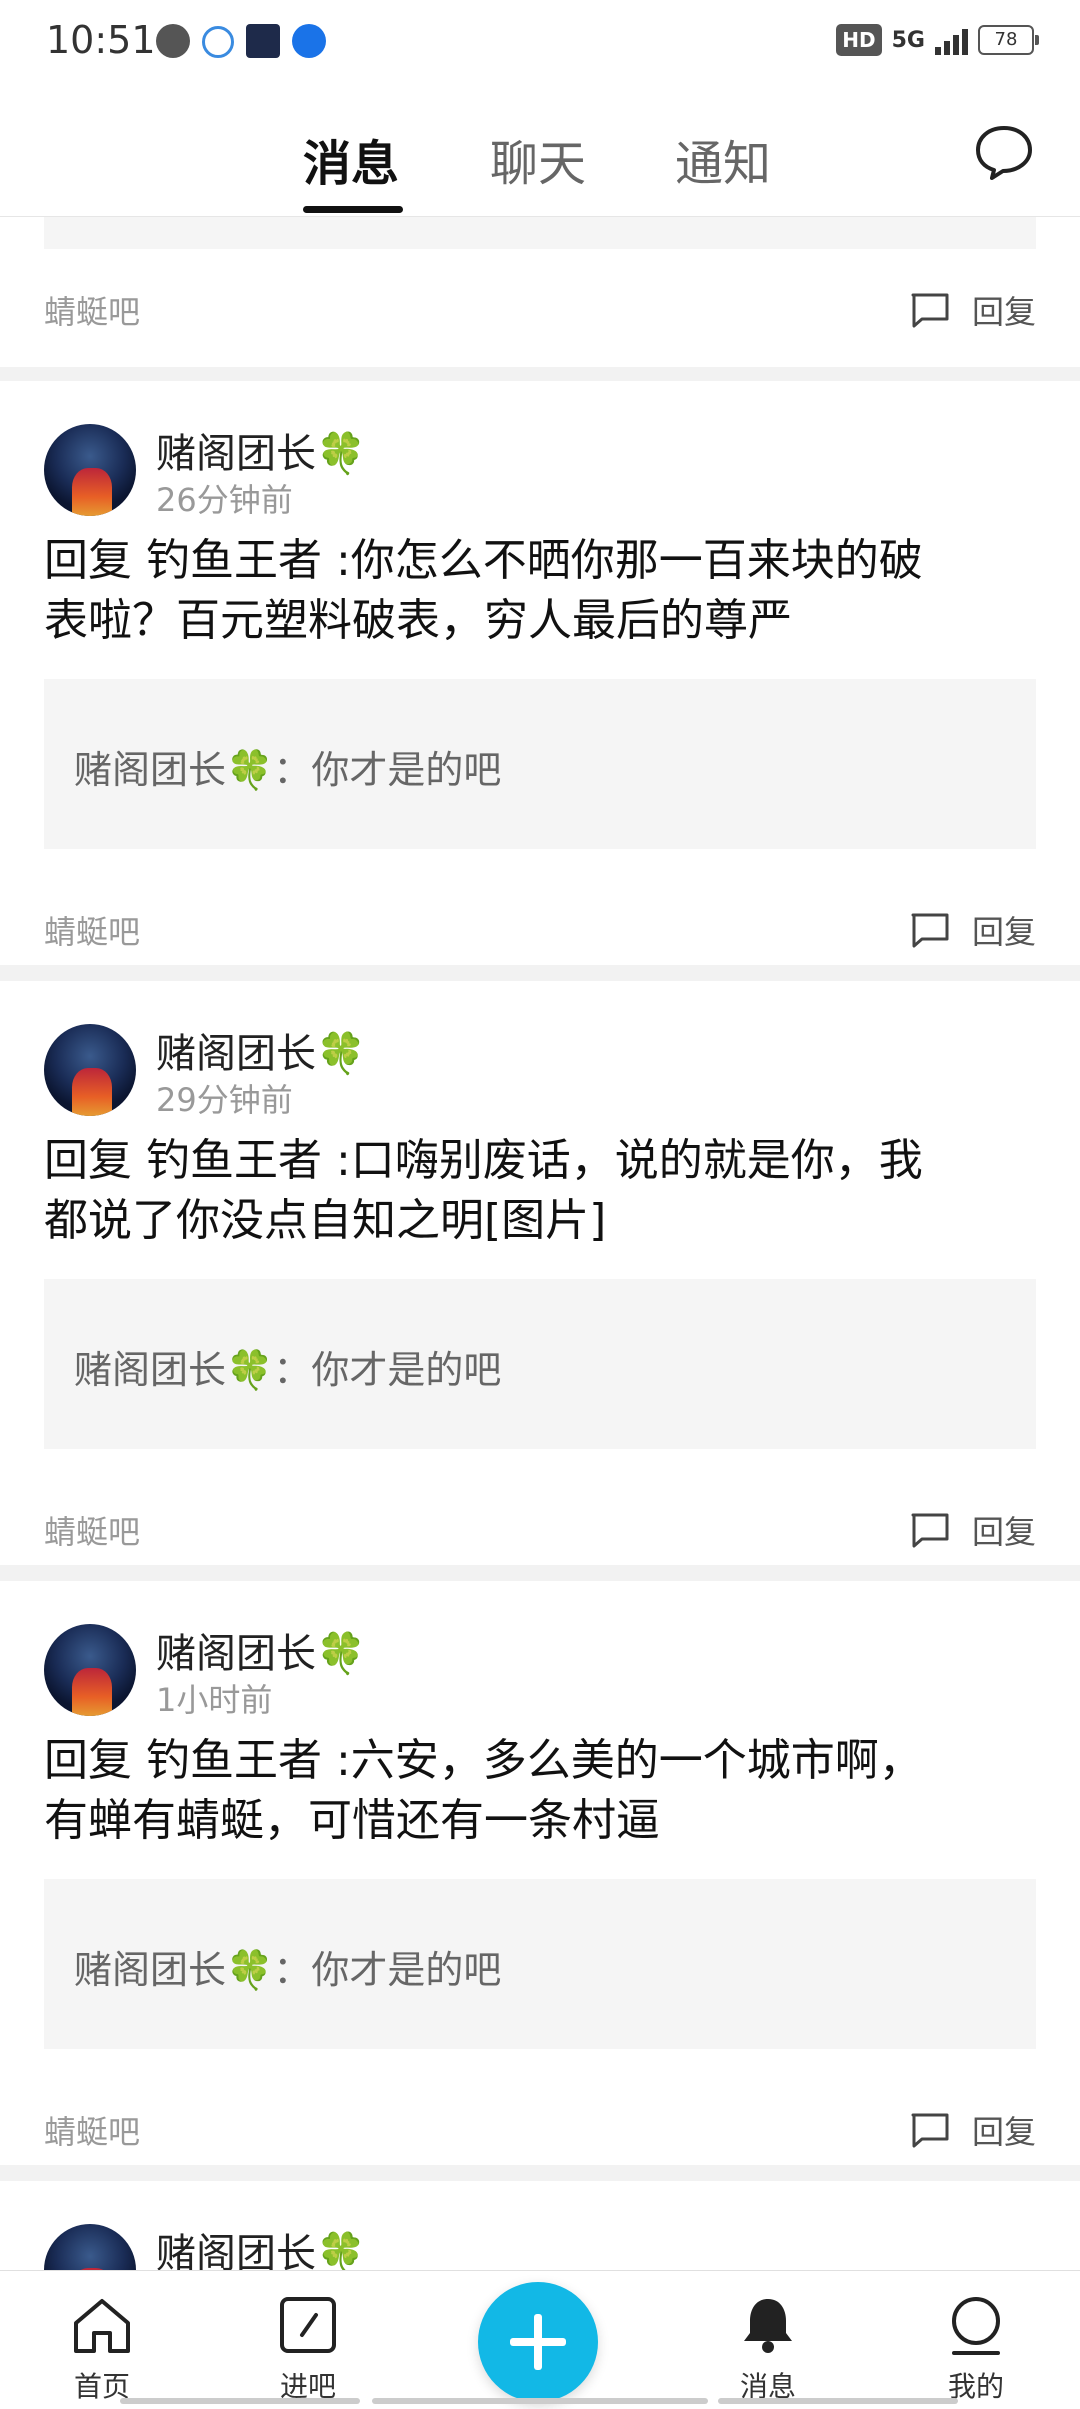  Describe the element at coordinates (1008, 40) in the screenshot. I see `battery-icon: 78` at that location.